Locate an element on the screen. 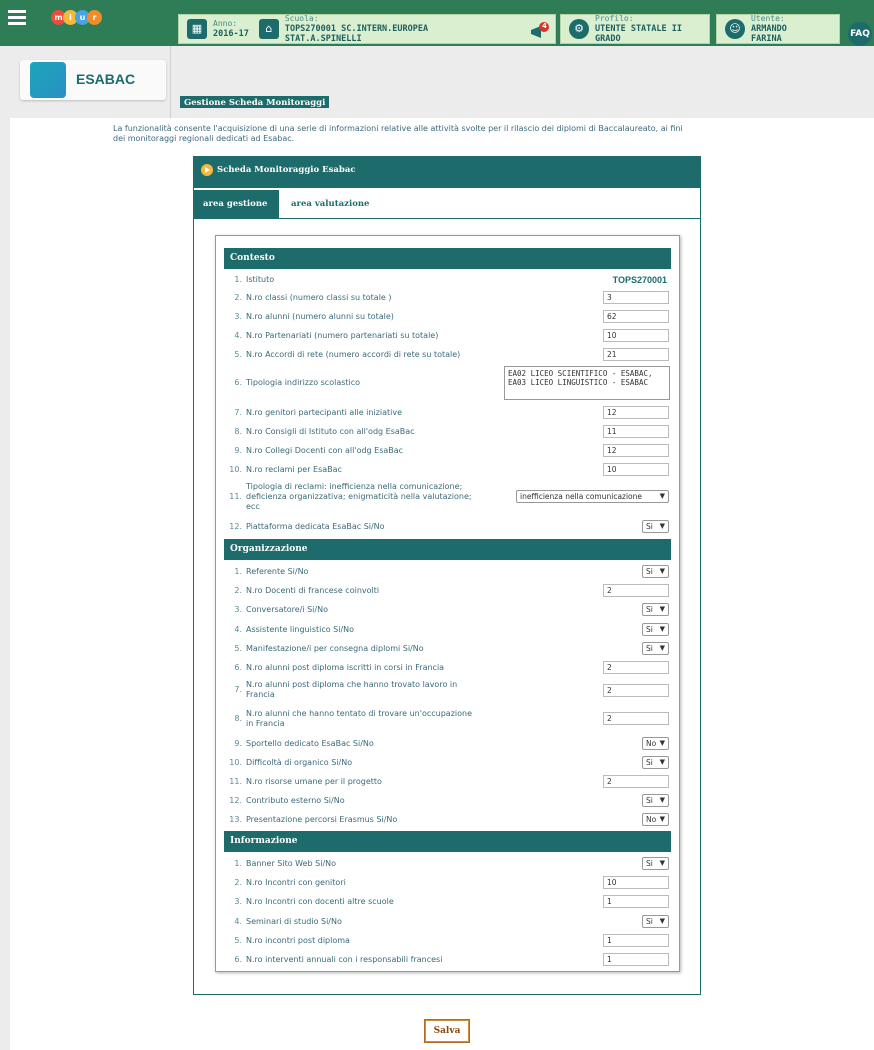 The height and width of the screenshot is (1050, 874). miur-logo: m i u r is located at coordinates (76, 17).